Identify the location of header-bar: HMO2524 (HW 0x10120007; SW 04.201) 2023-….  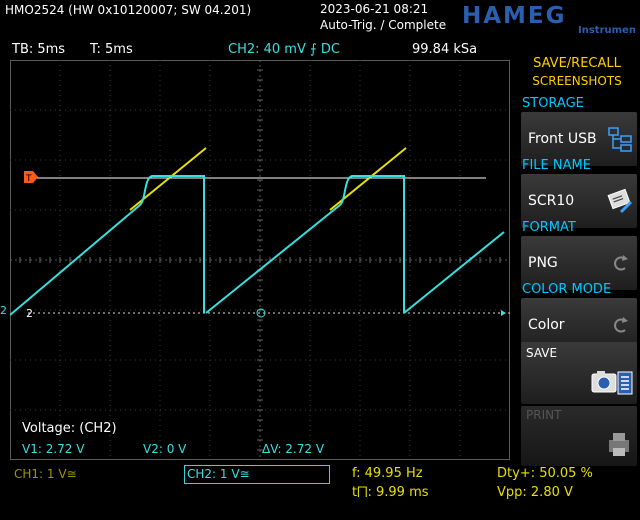
(320, 18).